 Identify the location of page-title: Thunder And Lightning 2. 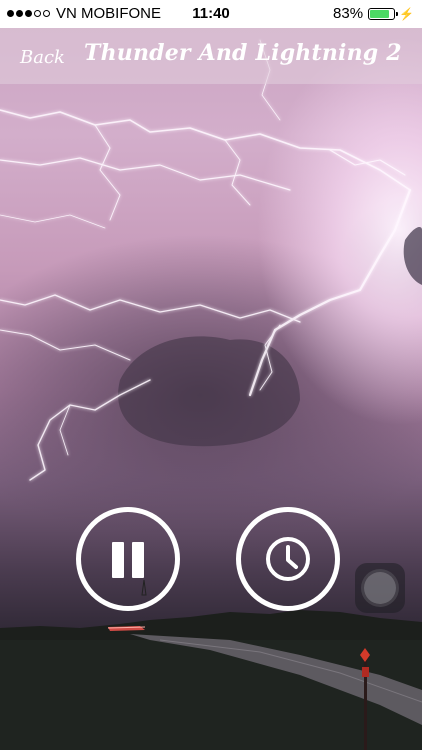
(243, 53).